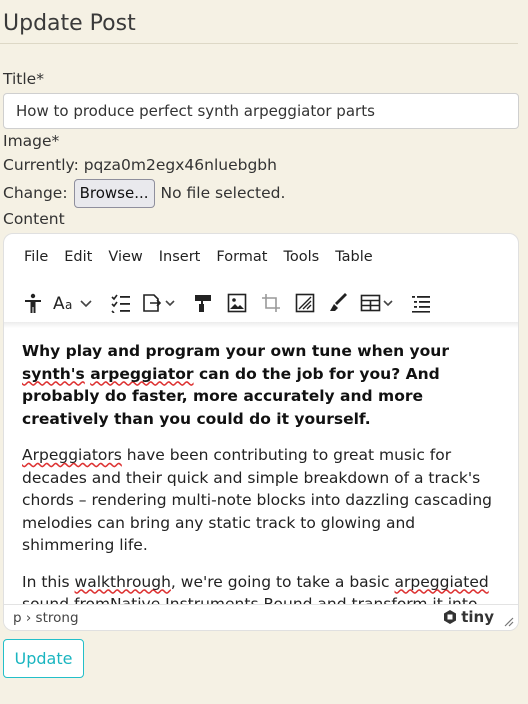 The image size is (528, 704). Describe the element at coordinates (36, 257) in the screenshot. I see `menu-file: File` at that location.